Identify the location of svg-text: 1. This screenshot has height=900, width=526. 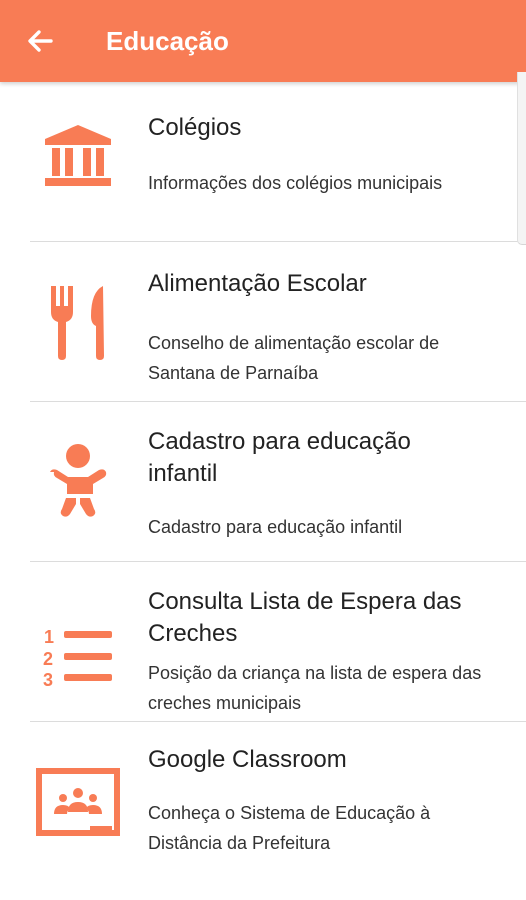
(49, 637).